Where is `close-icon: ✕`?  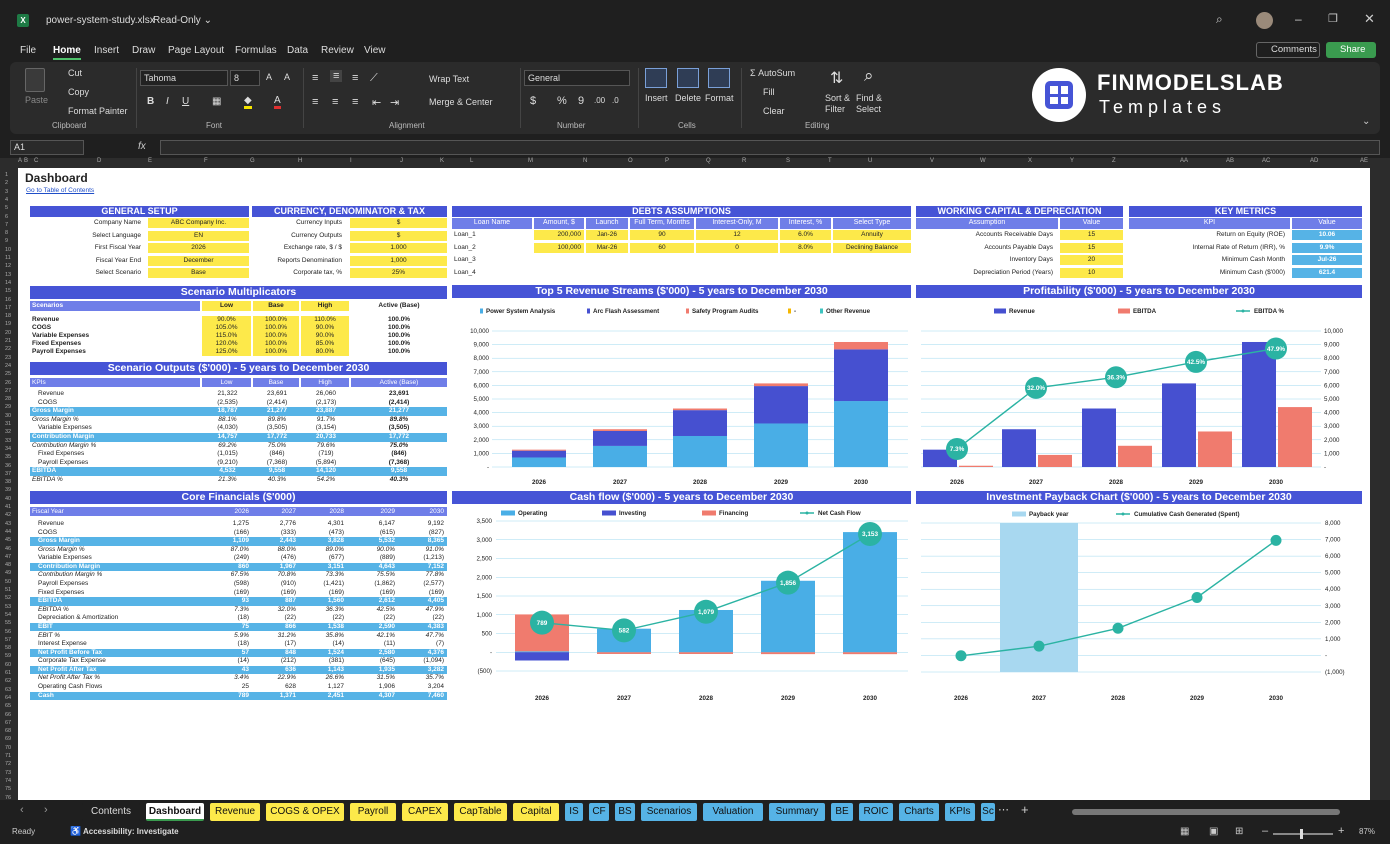 close-icon: ✕ is located at coordinates (1369, 19).